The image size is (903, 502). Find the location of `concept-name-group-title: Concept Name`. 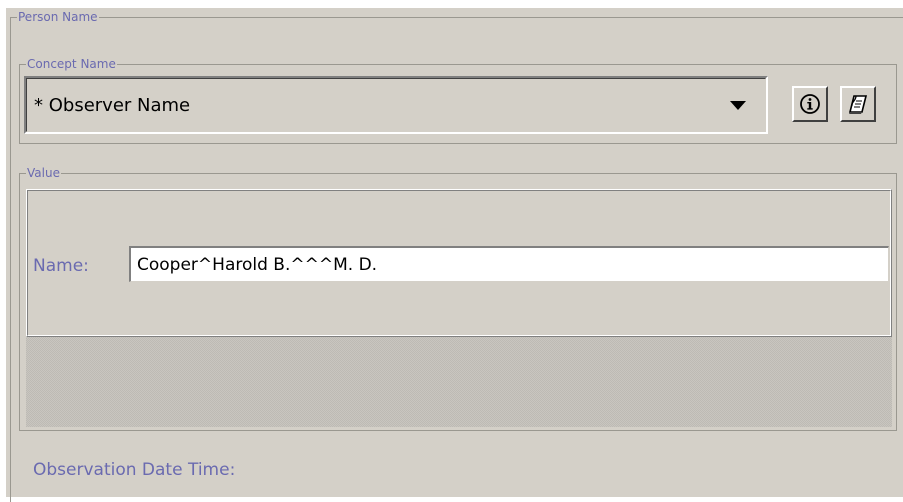

concept-name-group-title: Concept Name is located at coordinates (71, 64).